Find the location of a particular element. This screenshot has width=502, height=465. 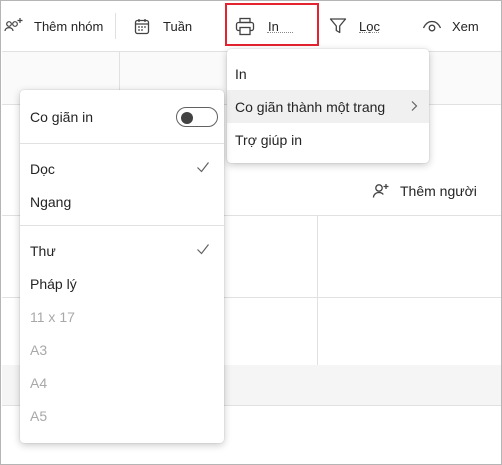

toggle-knob is located at coordinates (187, 118).